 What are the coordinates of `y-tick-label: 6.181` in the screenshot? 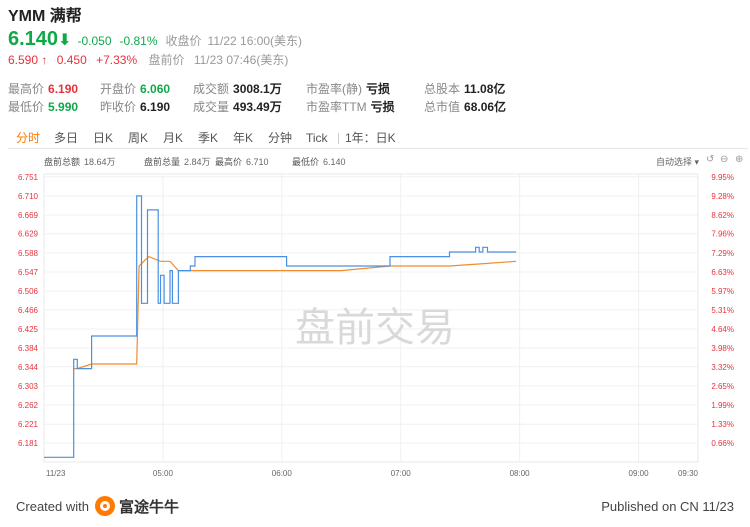 It's located at (28, 443).